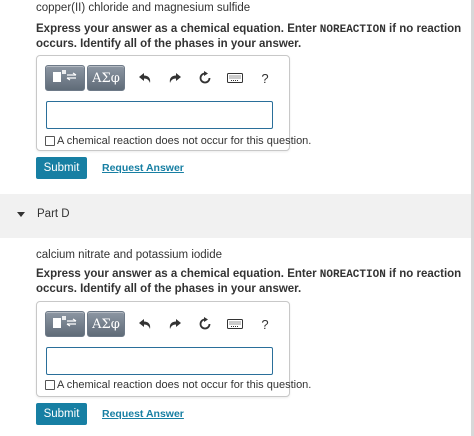 The image size is (474, 436). Describe the element at coordinates (143, 414) in the screenshot. I see `partd-request-answer-link: Request Answer` at that location.